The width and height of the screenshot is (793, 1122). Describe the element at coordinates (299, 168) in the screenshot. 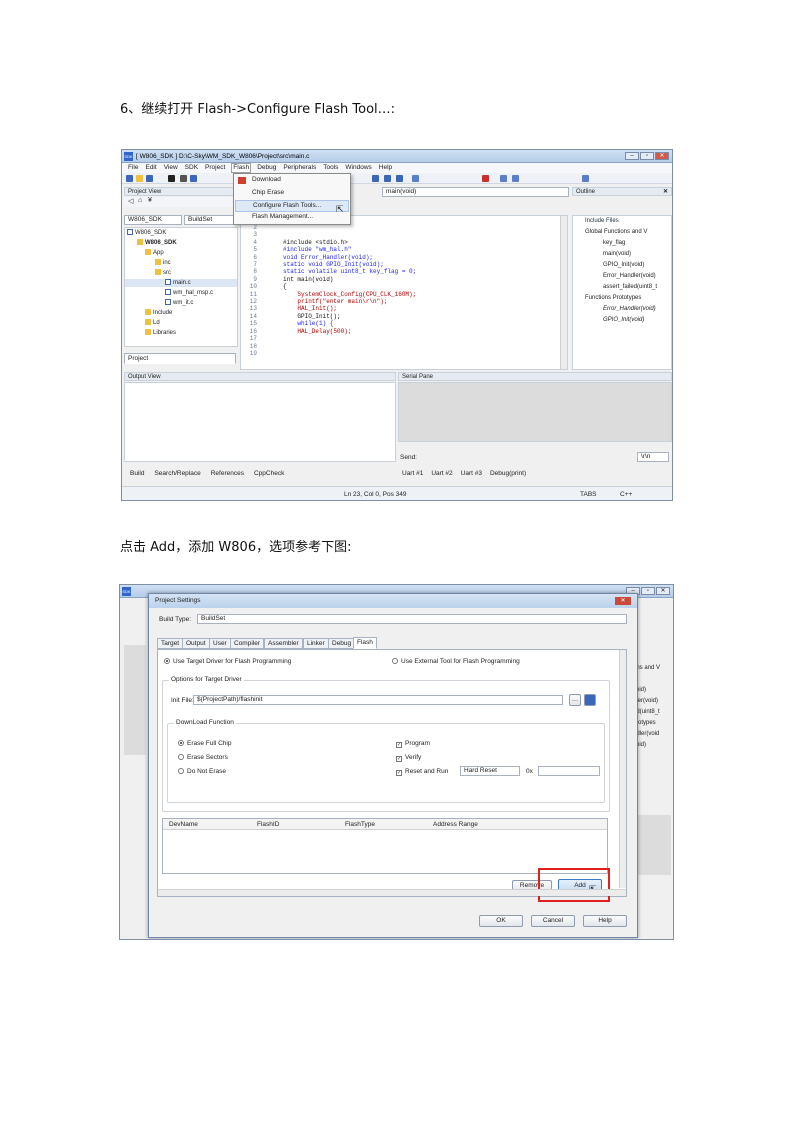

I see `menu-peripherals: Peripherals` at that location.